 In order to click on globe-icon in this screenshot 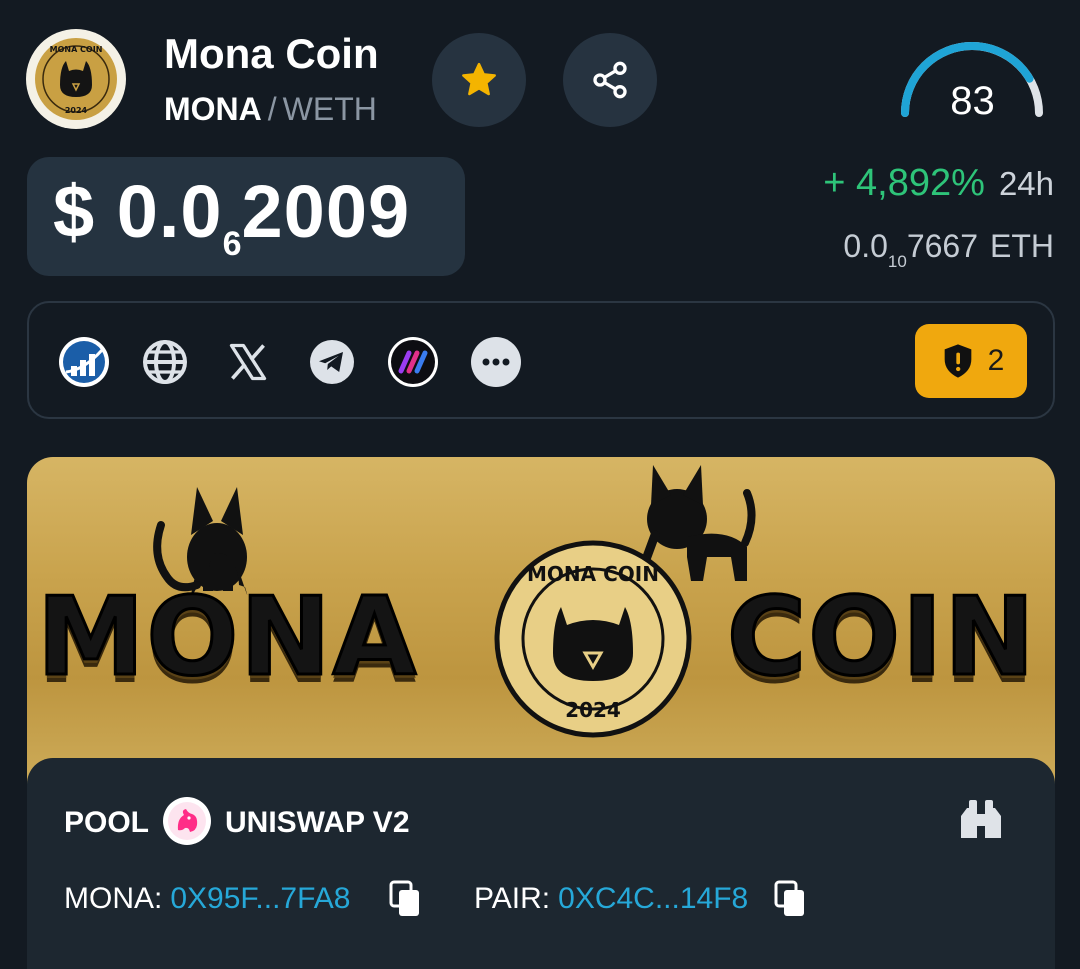, I will do `click(165, 362)`.